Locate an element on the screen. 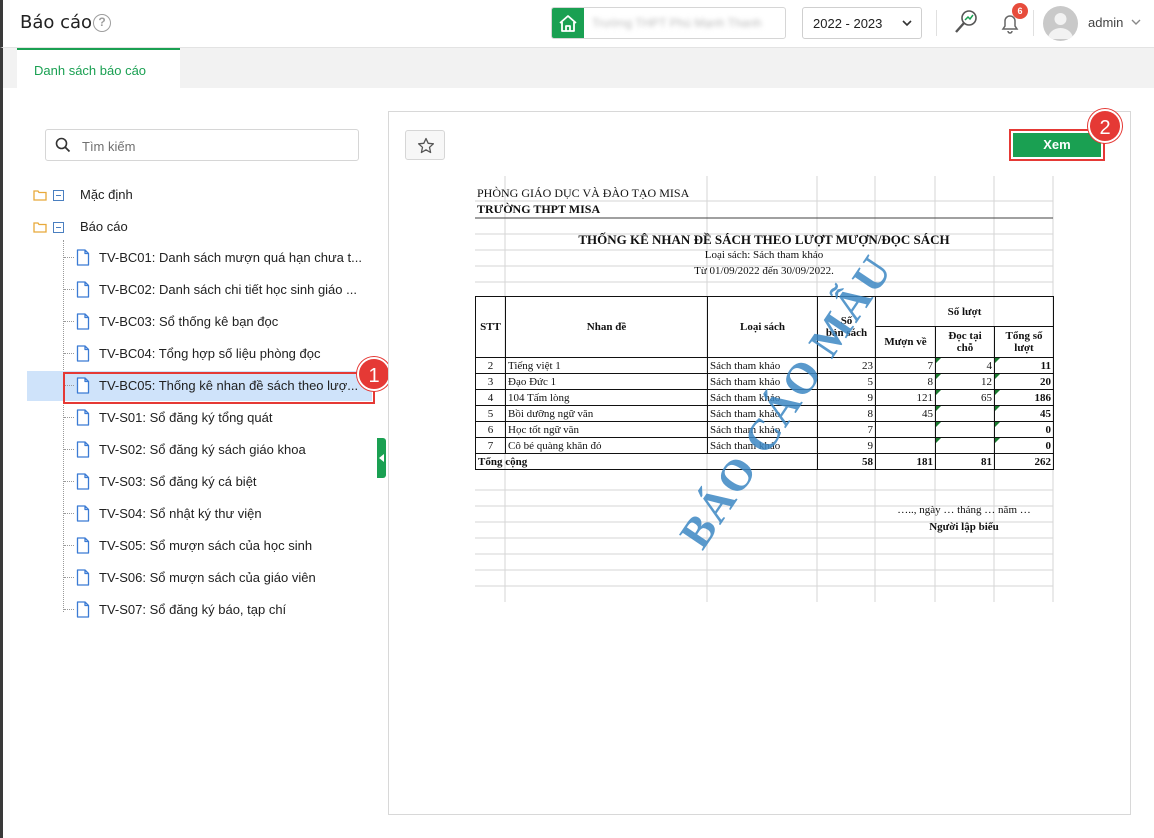 The image size is (1154, 838). totals-copies: 58 is located at coordinates (846, 461).